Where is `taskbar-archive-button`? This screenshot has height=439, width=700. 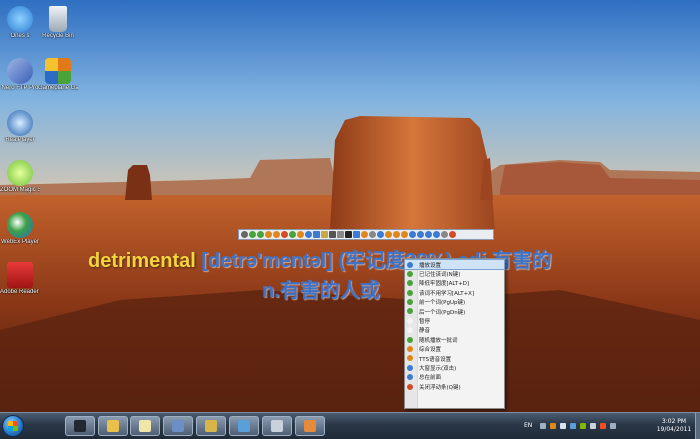 taskbar-archive-button is located at coordinates (211, 426).